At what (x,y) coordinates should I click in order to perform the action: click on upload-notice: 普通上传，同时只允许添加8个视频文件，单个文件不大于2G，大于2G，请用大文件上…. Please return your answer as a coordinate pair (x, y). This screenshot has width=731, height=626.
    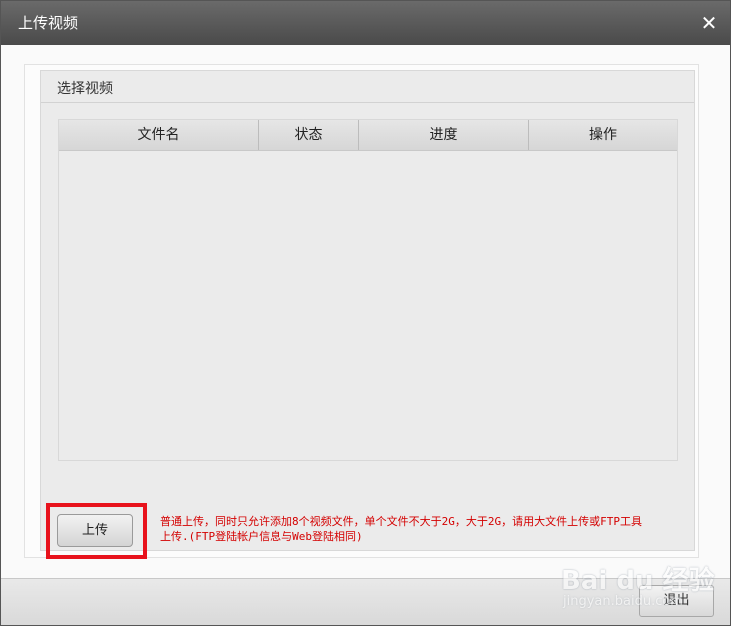
    Looking at the image, I should click on (420, 529).